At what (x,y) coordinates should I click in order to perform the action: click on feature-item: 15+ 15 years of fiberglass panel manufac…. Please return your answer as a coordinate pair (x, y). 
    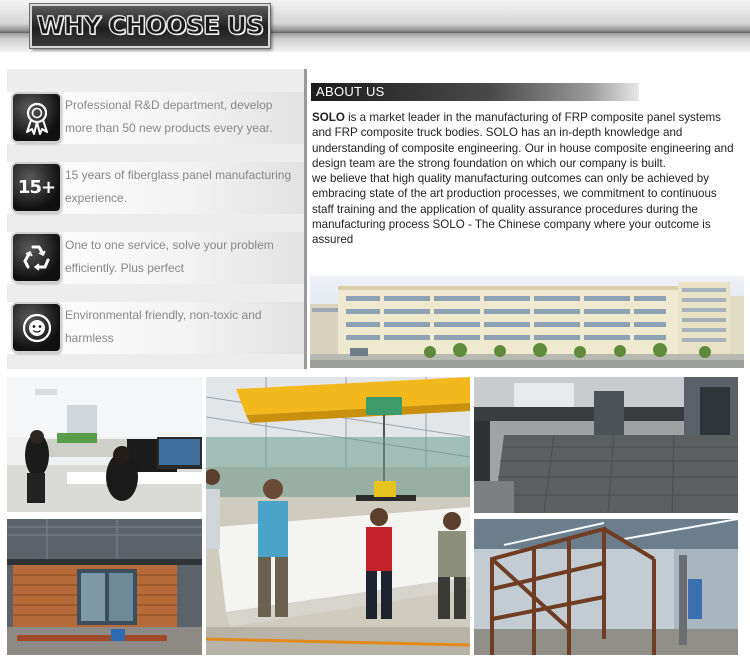
    Looking at the image, I should click on (155, 188).